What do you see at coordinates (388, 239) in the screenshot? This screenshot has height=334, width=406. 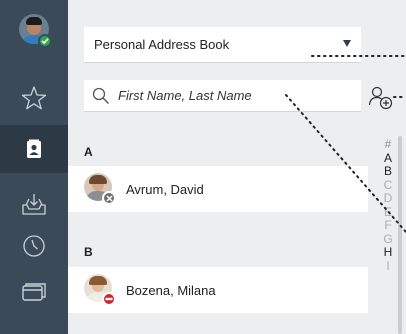 I see `alphabet-index-item: G` at bounding box center [388, 239].